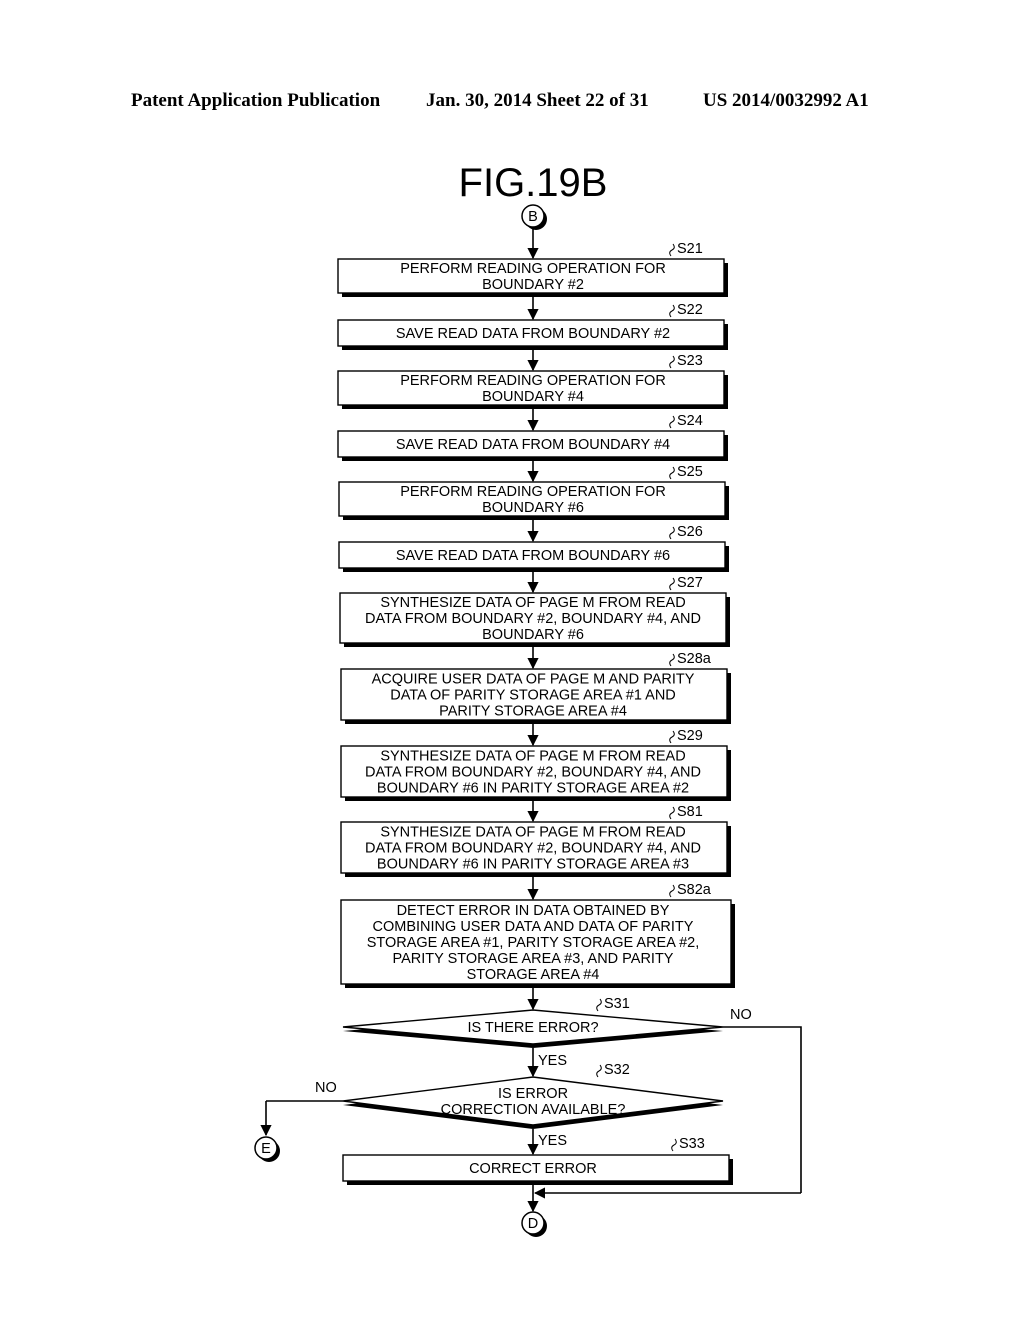 The height and width of the screenshot is (1320, 1024). What do you see at coordinates (533, 865) in the screenshot?
I see `step-text-line: BOUNDARY #6 IN PARITY STORAGE AREA #3` at bounding box center [533, 865].